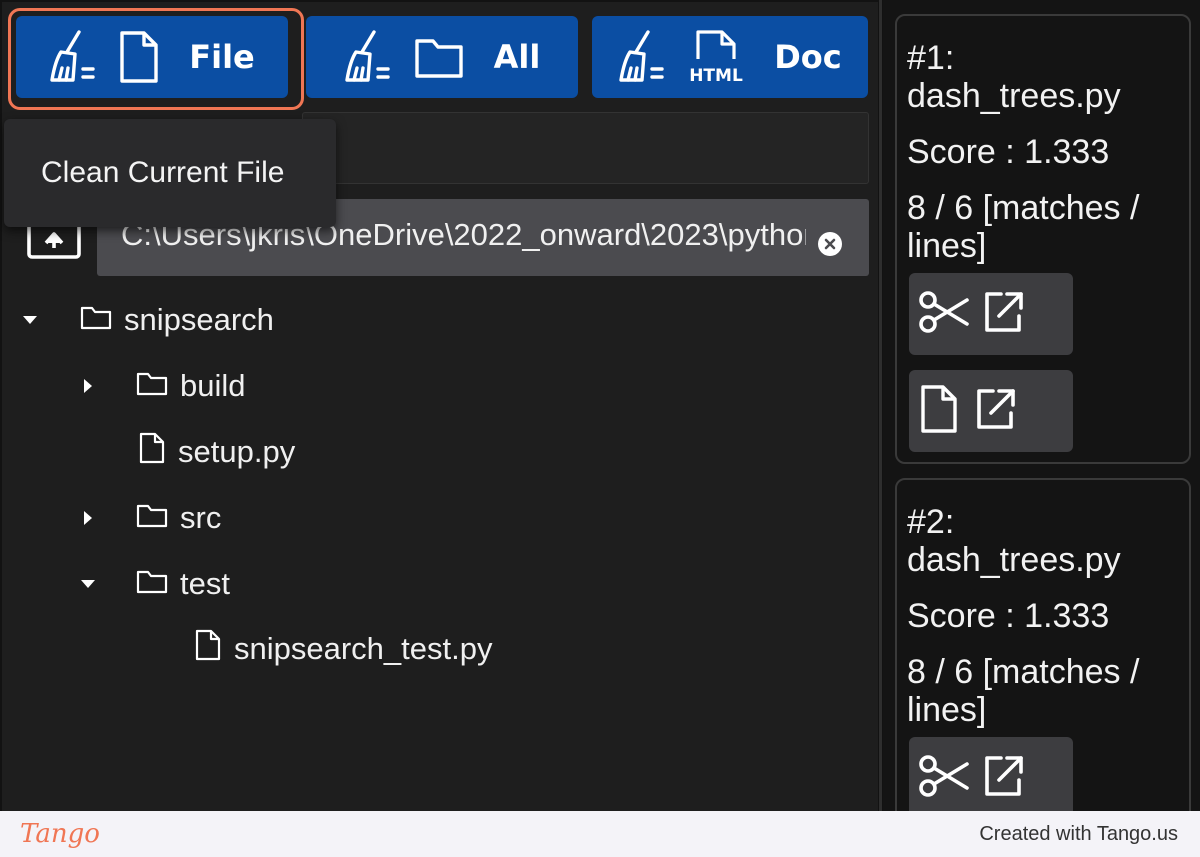 Image resolution: width=1200 pixels, height=857 pixels. What do you see at coordinates (199, 319) in the screenshot?
I see `tree-node-label: snipsearch` at bounding box center [199, 319].